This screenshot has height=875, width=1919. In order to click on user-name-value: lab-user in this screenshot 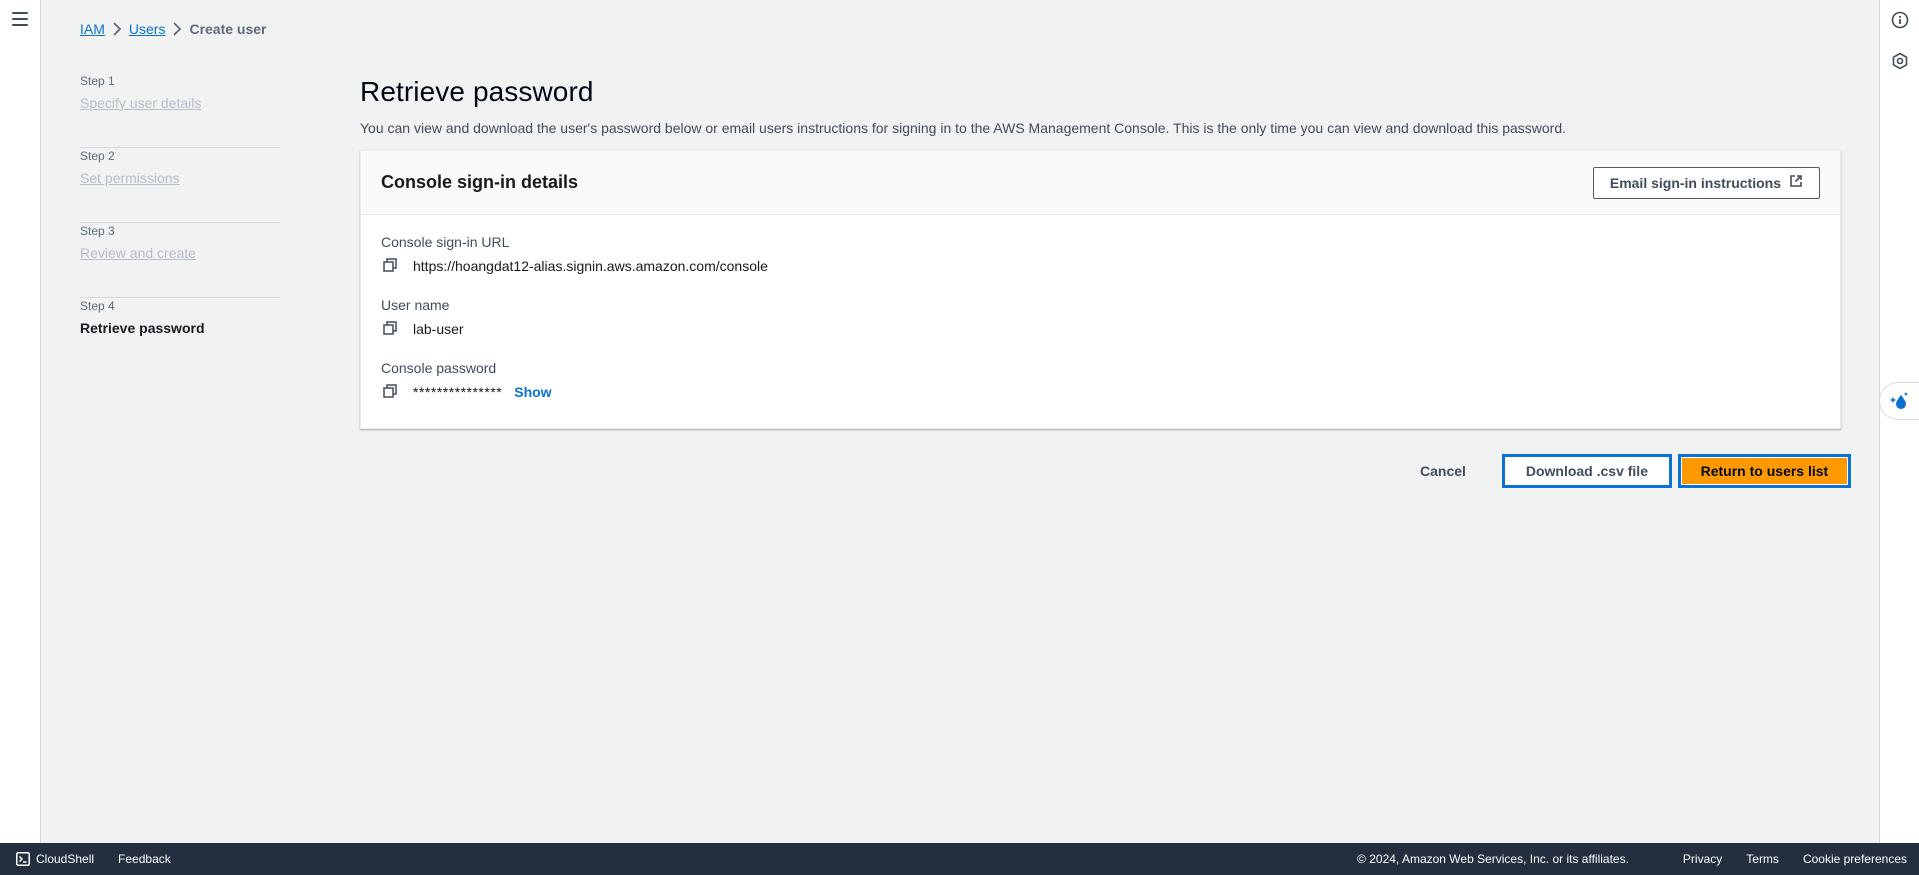, I will do `click(438, 329)`.